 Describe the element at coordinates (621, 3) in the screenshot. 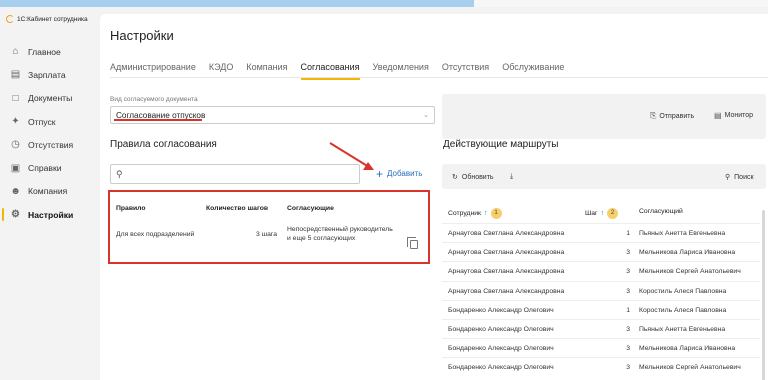

I see `top-strip-right` at that location.